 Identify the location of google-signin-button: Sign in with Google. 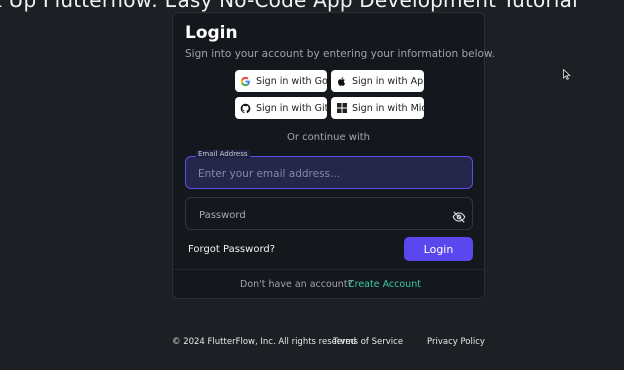
(281, 81).